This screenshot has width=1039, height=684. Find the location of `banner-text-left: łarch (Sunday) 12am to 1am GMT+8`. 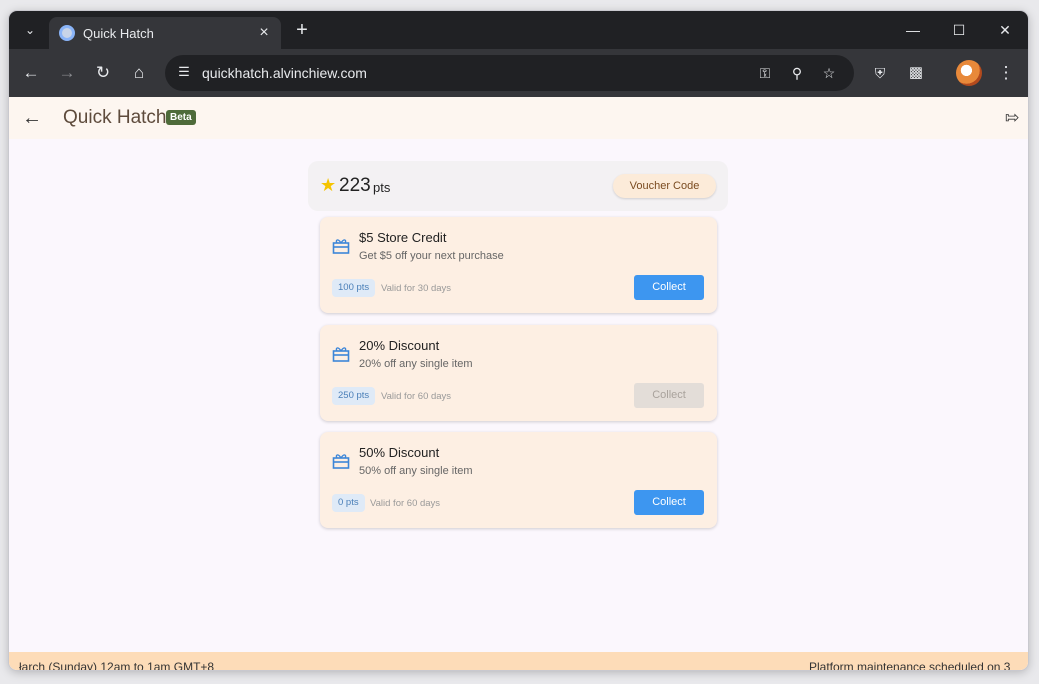

banner-text-left: łarch (Sunday) 12am to 1am GMT+8 is located at coordinates (117, 665).